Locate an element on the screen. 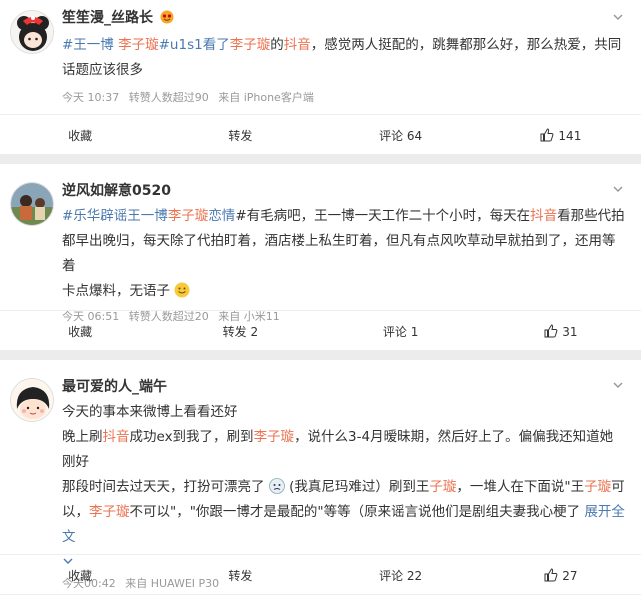 This screenshot has width=641, height=595. comment-button: 评论 64 is located at coordinates (401, 135).